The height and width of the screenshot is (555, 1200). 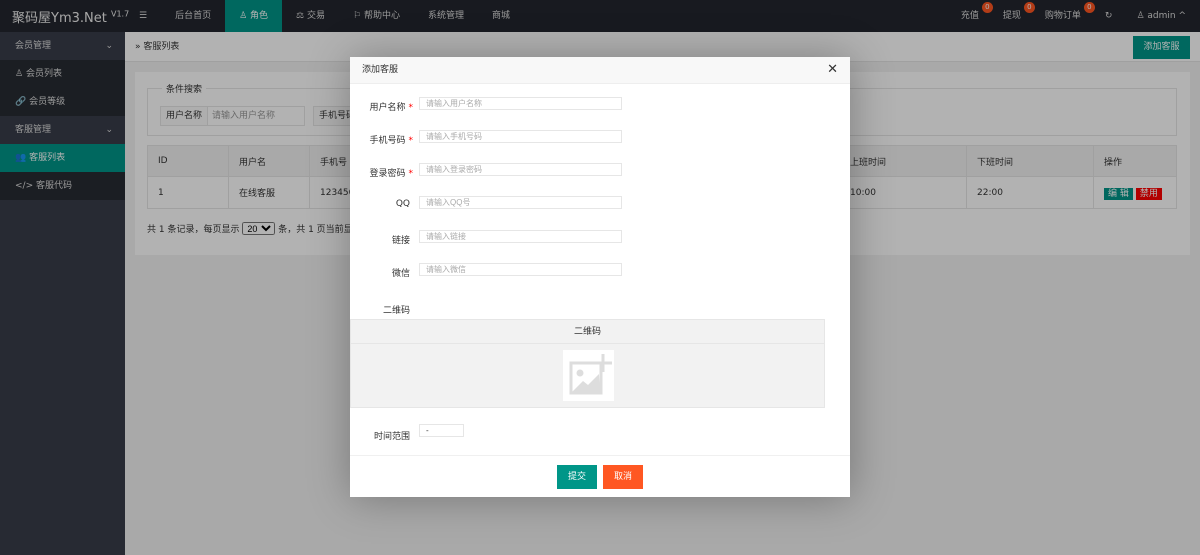 What do you see at coordinates (623, 477) in the screenshot?
I see `cancel-button: 取消` at bounding box center [623, 477].